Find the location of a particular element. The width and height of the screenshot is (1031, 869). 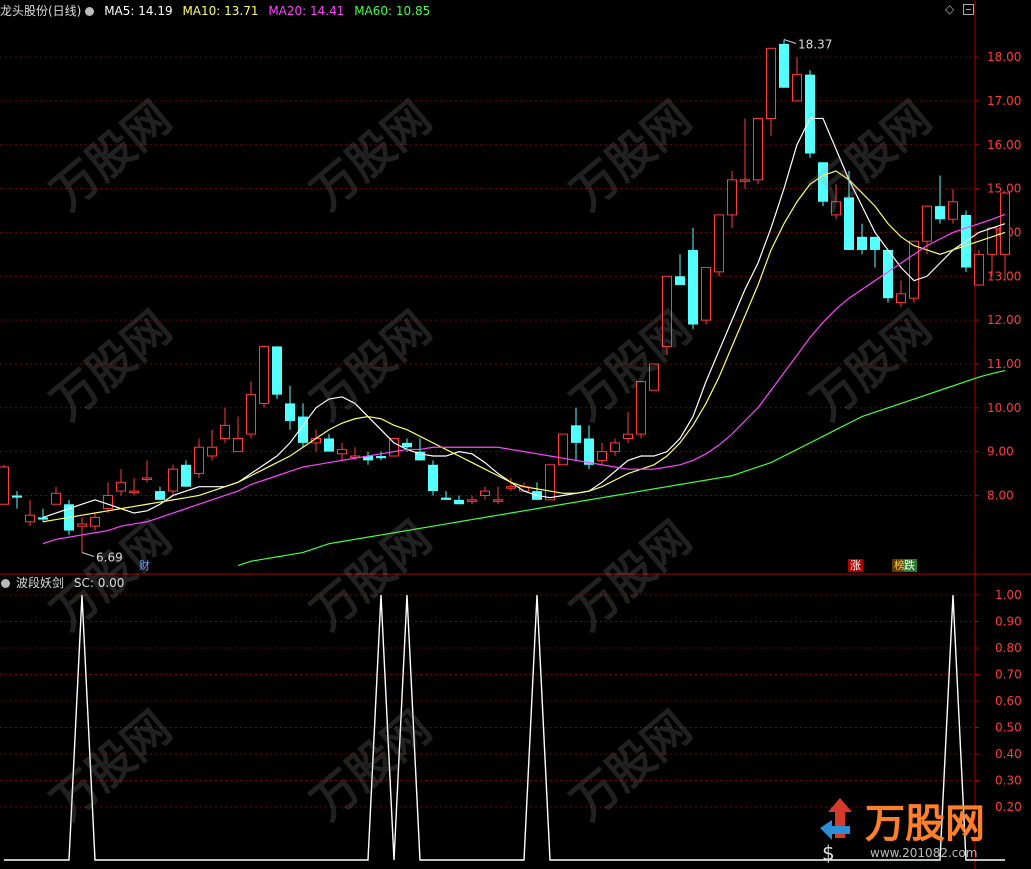

logo-url: www.201082.com is located at coordinates (924, 853).